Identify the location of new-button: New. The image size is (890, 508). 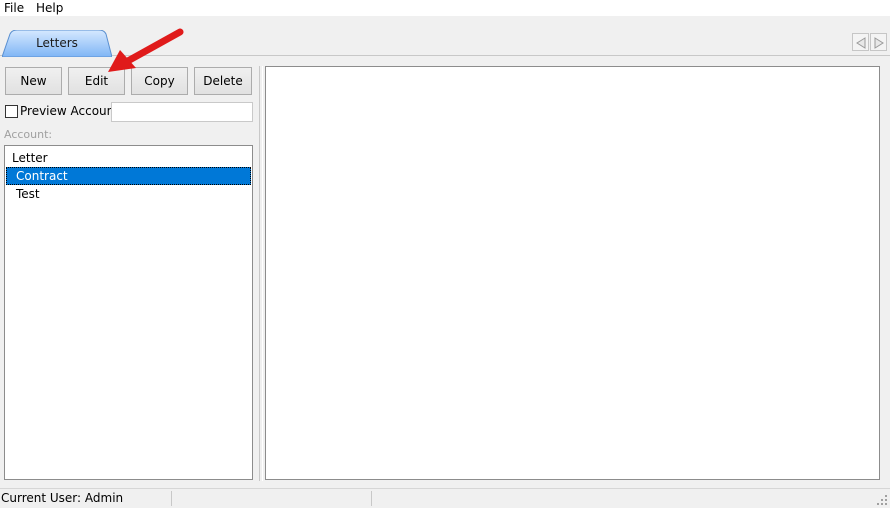
(33, 81).